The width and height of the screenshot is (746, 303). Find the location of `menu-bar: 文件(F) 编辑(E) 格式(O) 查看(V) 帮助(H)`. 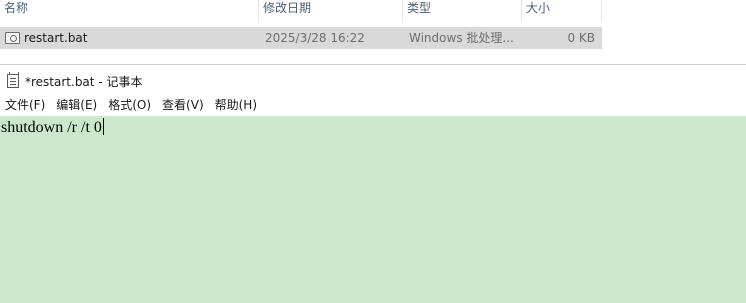

menu-bar: 文件(F) 编辑(E) 格式(O) 查看(V) 帮助(H) is located at coordinates (373, 105).